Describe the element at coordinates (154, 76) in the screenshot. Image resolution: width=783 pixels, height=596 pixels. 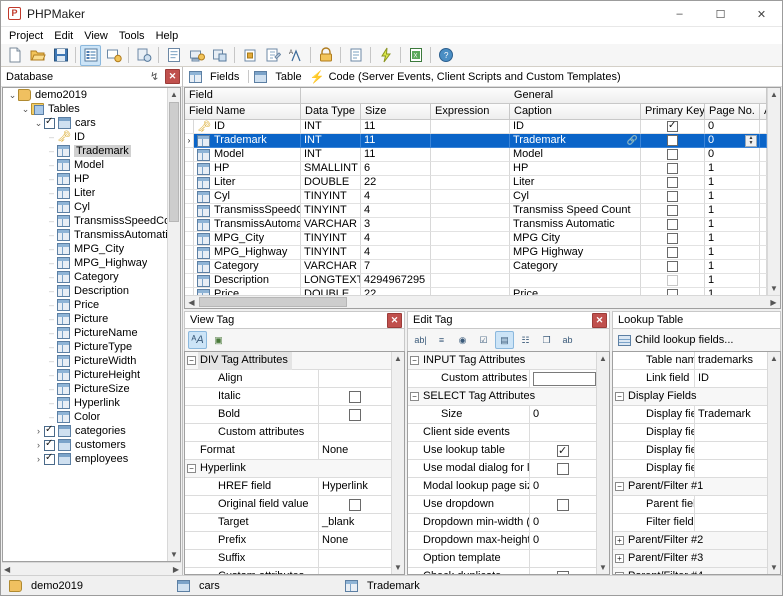
I see `pin-icon: ↯` at that location.